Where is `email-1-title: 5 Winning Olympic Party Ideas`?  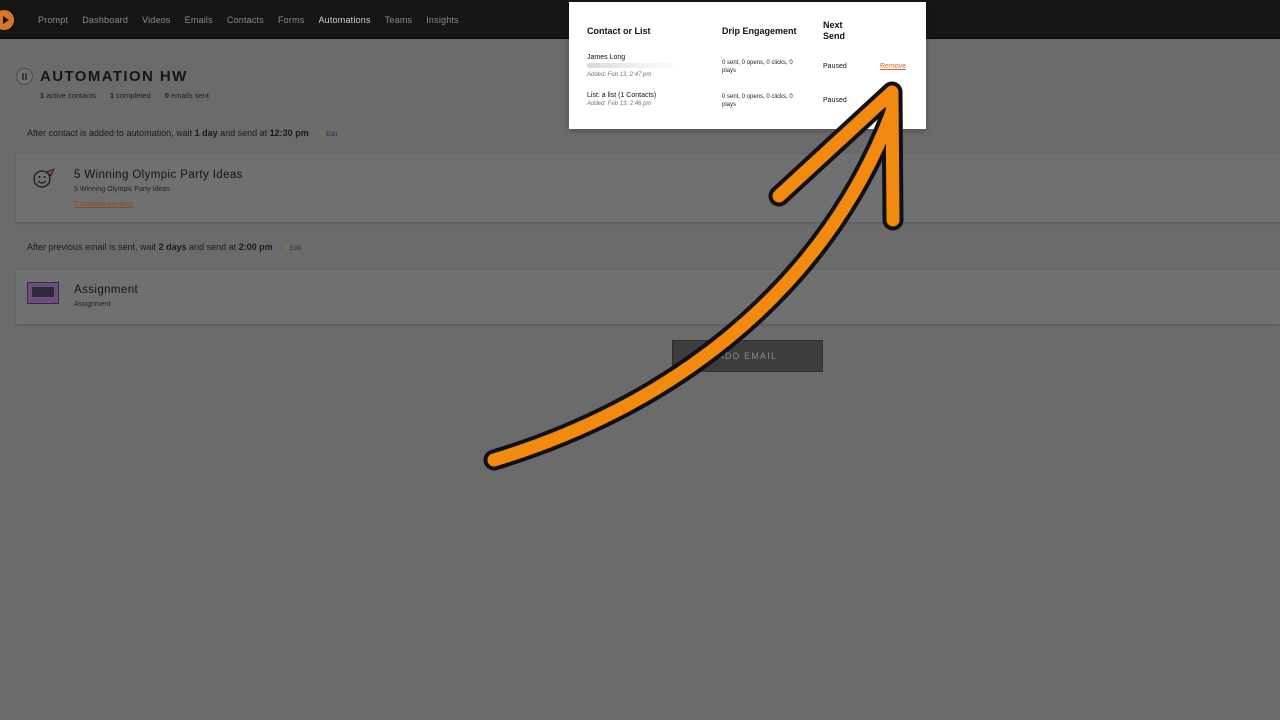 email-1-title: 5 Winning Olympic Party Ideas is located at coordinates (158, 175).